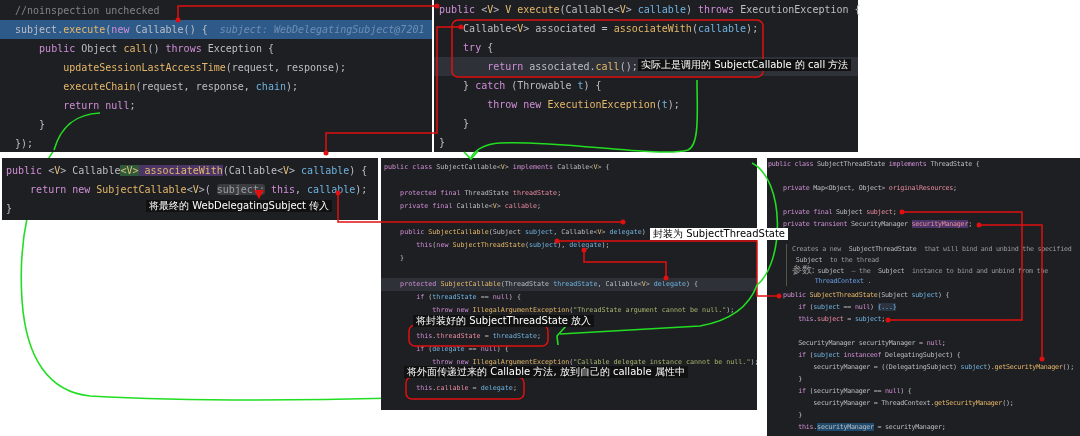  Describe the element at coordinates (478, 48) in the screenshot. I see `code-line: try {` at that location.